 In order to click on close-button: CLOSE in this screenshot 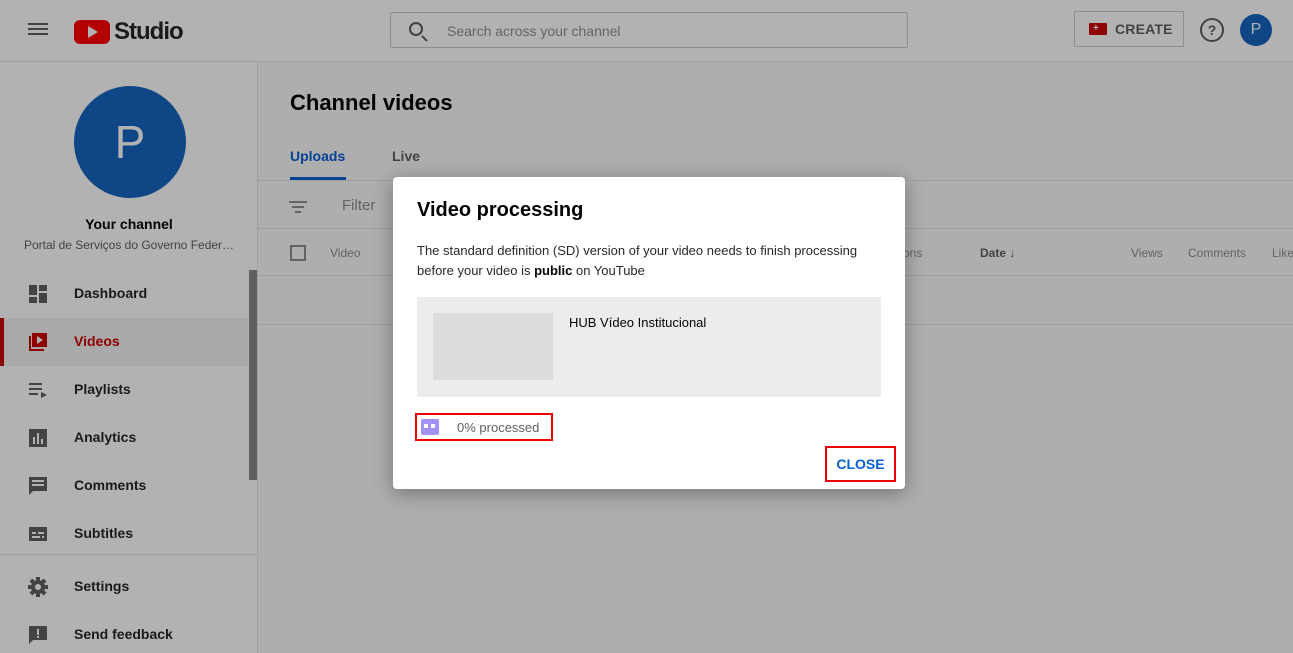, I will do `click(860, 464)`.